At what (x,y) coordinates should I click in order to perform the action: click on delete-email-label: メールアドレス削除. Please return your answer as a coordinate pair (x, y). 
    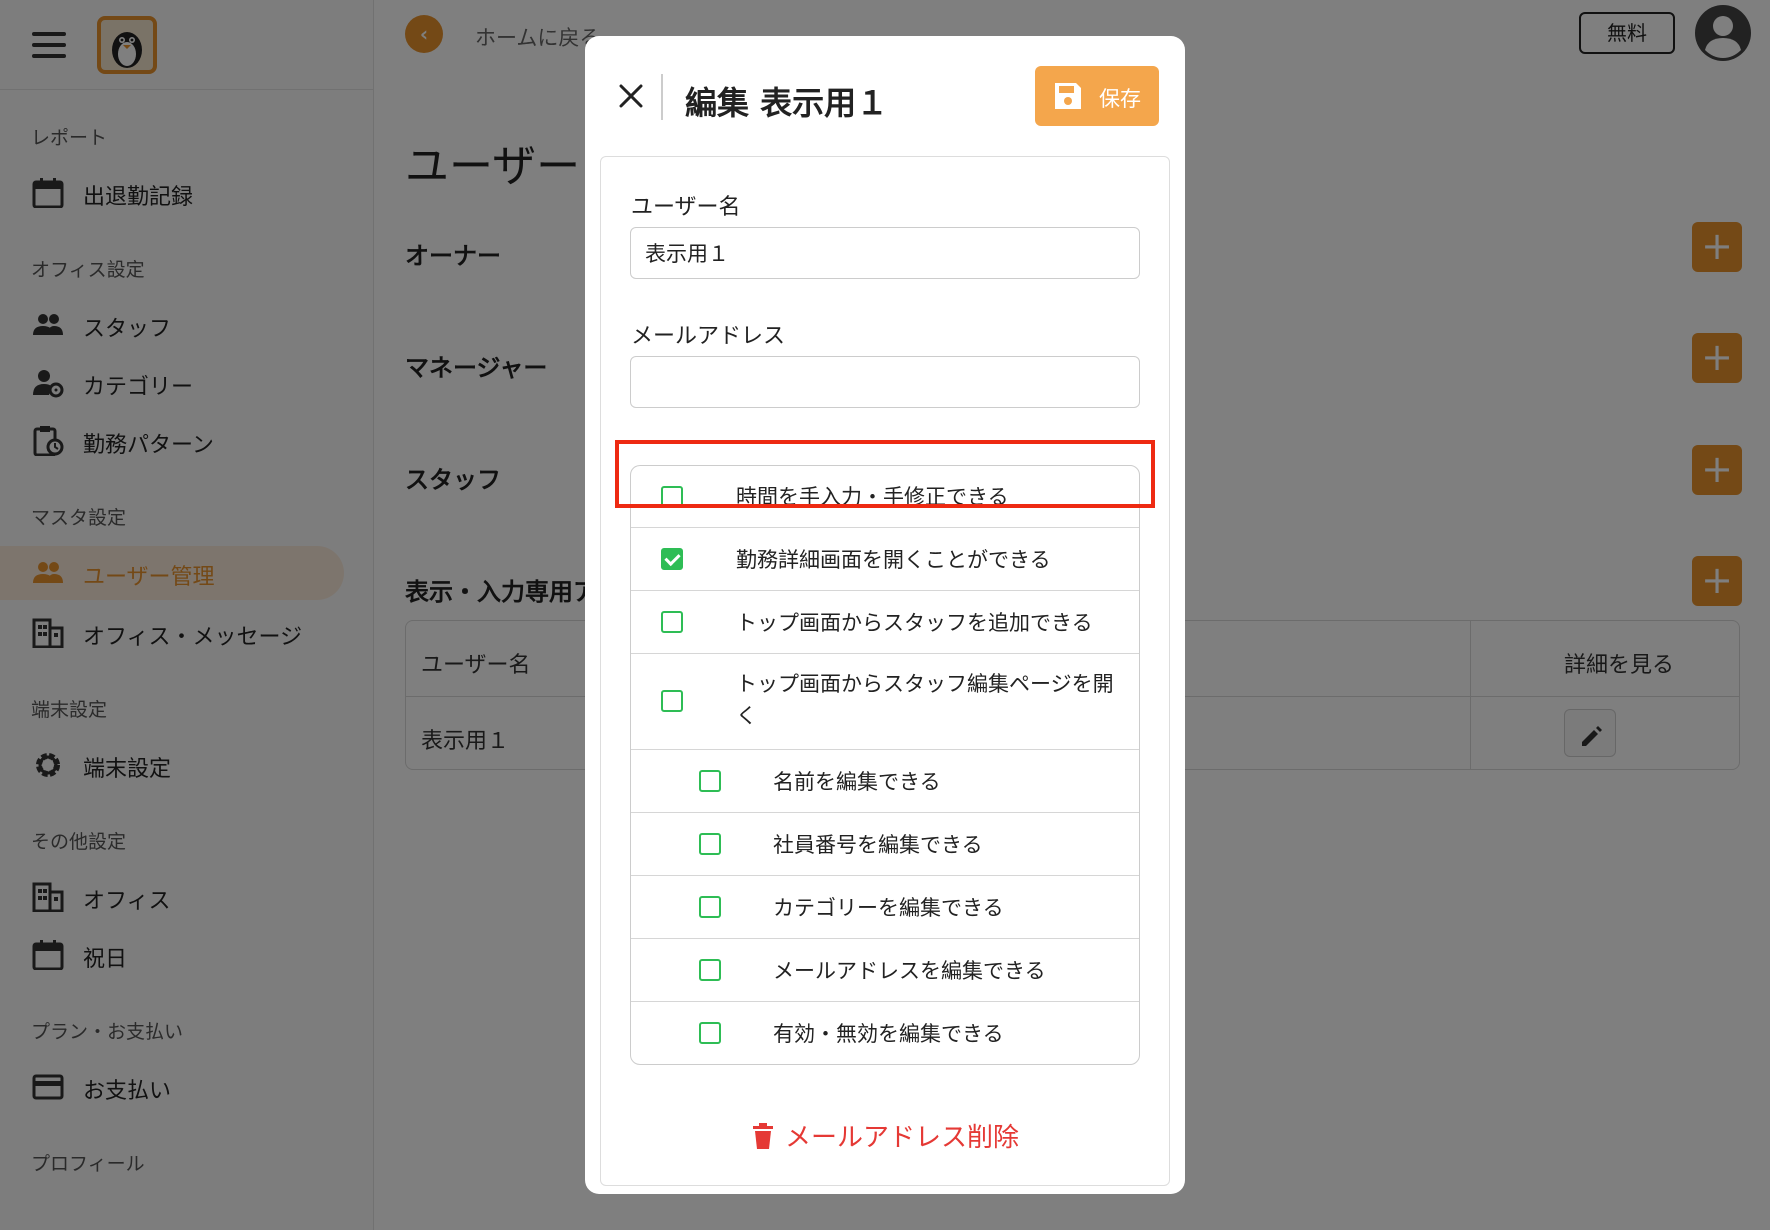
    Looking at the image, I should click on (901, 1138).